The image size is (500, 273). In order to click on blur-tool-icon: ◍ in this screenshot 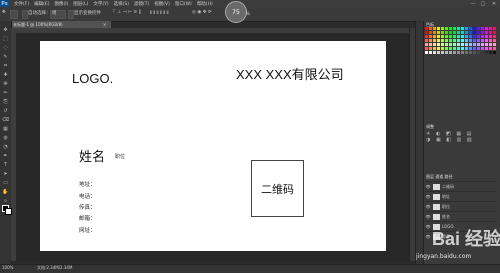, I will do `click(5, 137)`.